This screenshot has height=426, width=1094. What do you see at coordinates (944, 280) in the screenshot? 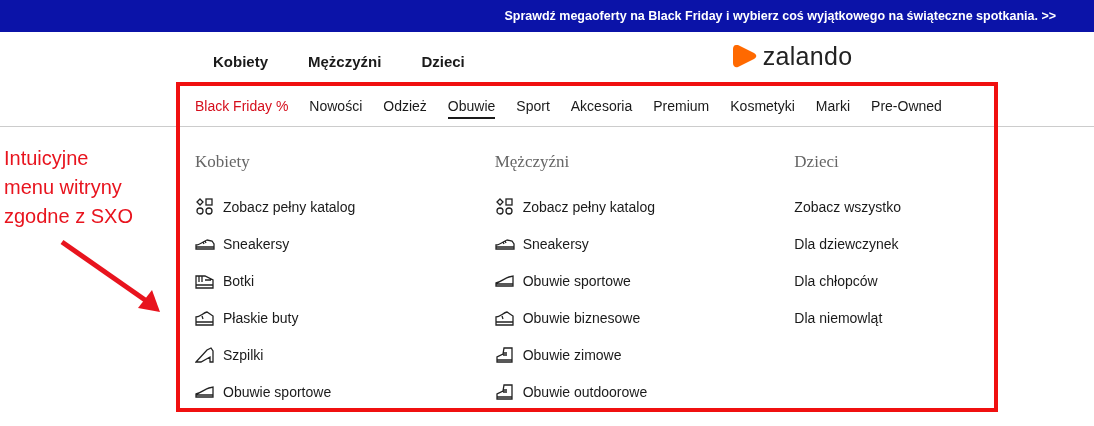
I see `menu-item: Dla chłopców` at bounding box center [944, 280].